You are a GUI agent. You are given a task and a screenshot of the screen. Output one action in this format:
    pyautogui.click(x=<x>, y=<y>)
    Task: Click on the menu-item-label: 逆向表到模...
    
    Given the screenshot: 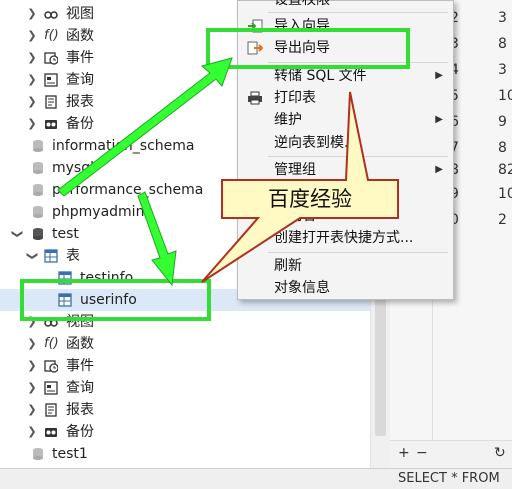 What is the action you would take?
    pyautogui.click(x=316, y=143)
    